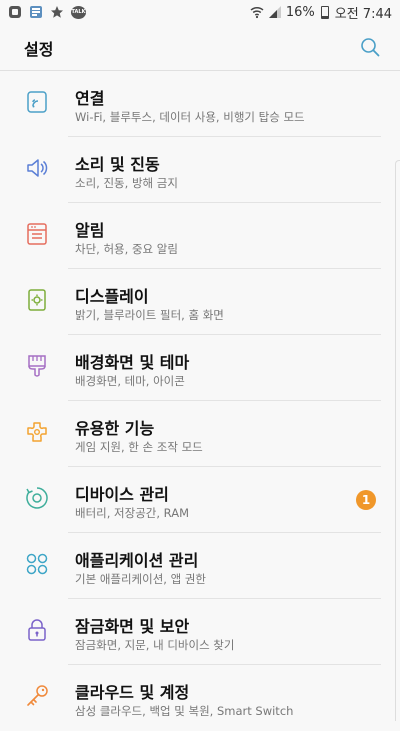  What do you see at coordinates (39, 49) in the screenshot?
I see `page-title: 설정` at bounding box center [39, 49].